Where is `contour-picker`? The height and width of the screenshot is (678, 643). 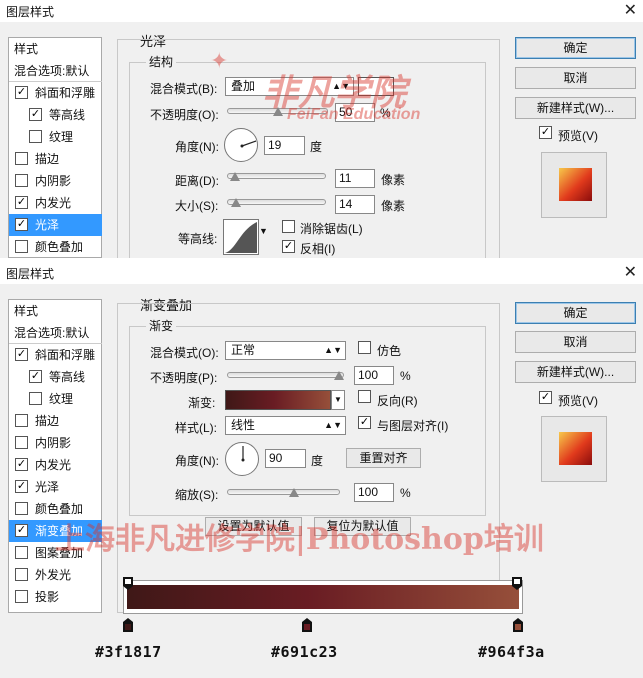 contour-picker is located at coordinates (241, 237).